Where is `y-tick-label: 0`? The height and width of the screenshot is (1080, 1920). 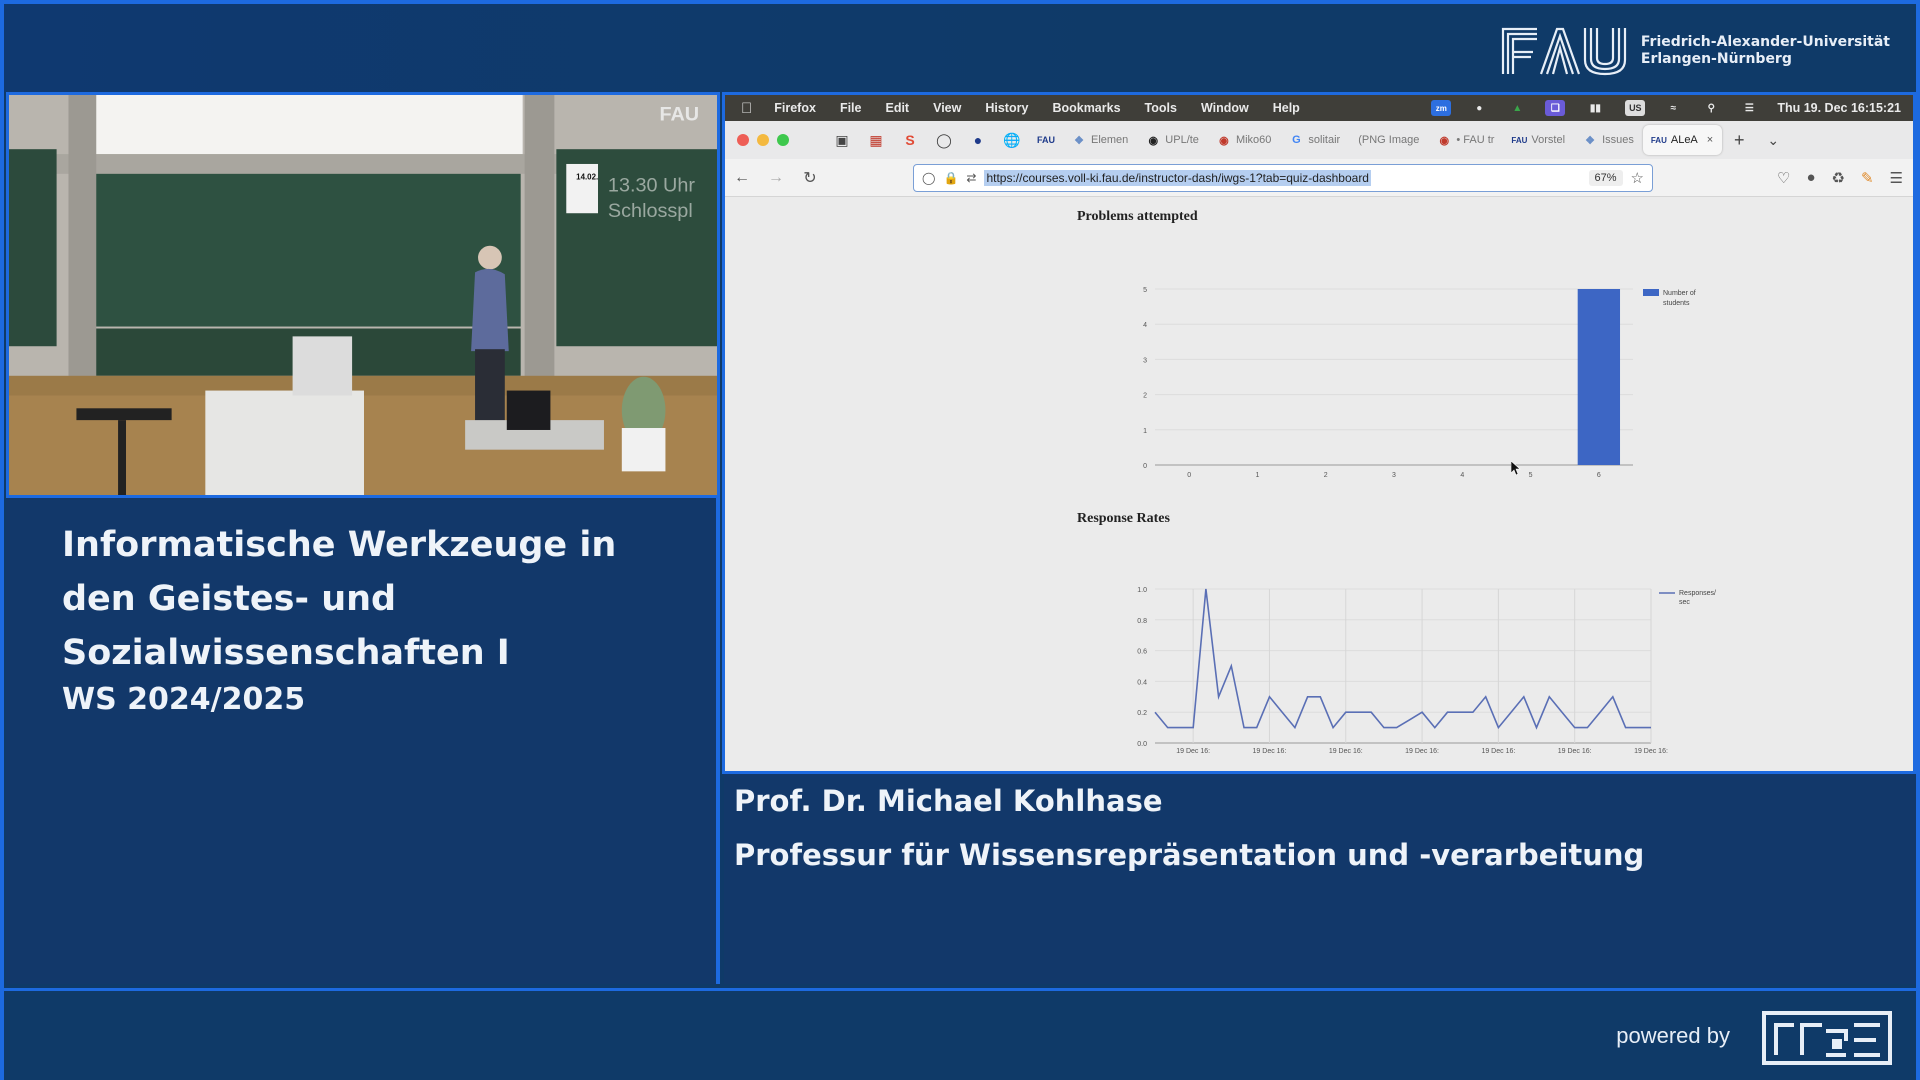 y-tick-label: 0 is located at coordinates (1145, 466).